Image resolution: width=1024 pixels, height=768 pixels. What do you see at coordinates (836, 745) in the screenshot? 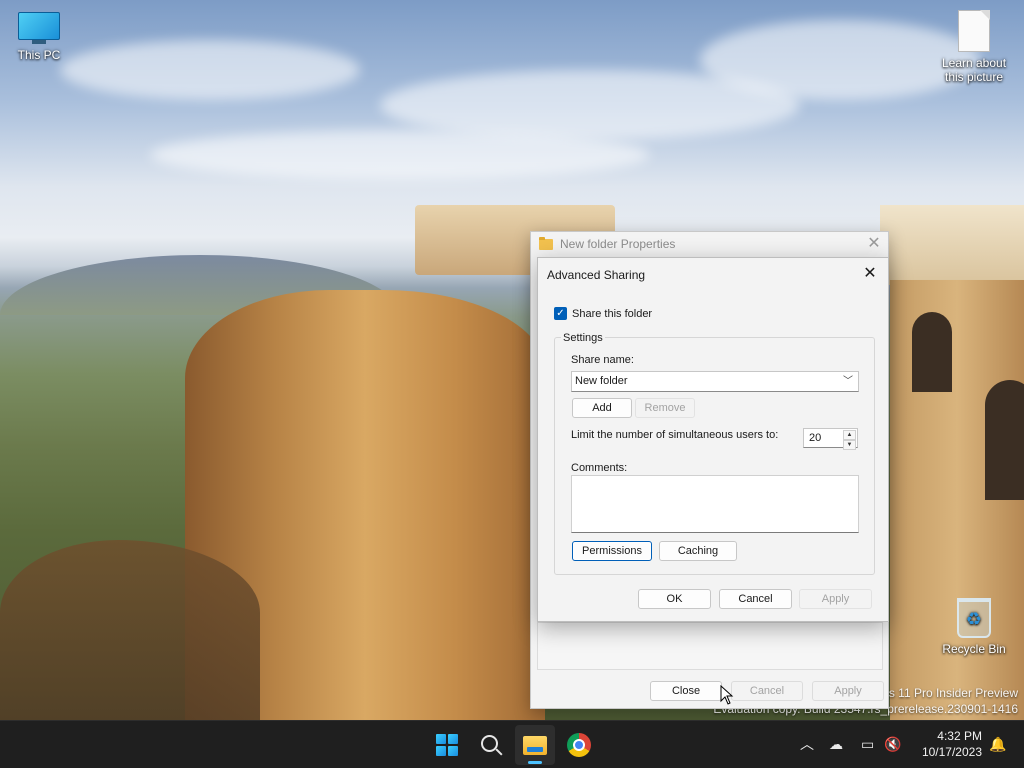
I see `onedrive-icon: ☁` at bounding box center [836, 745].